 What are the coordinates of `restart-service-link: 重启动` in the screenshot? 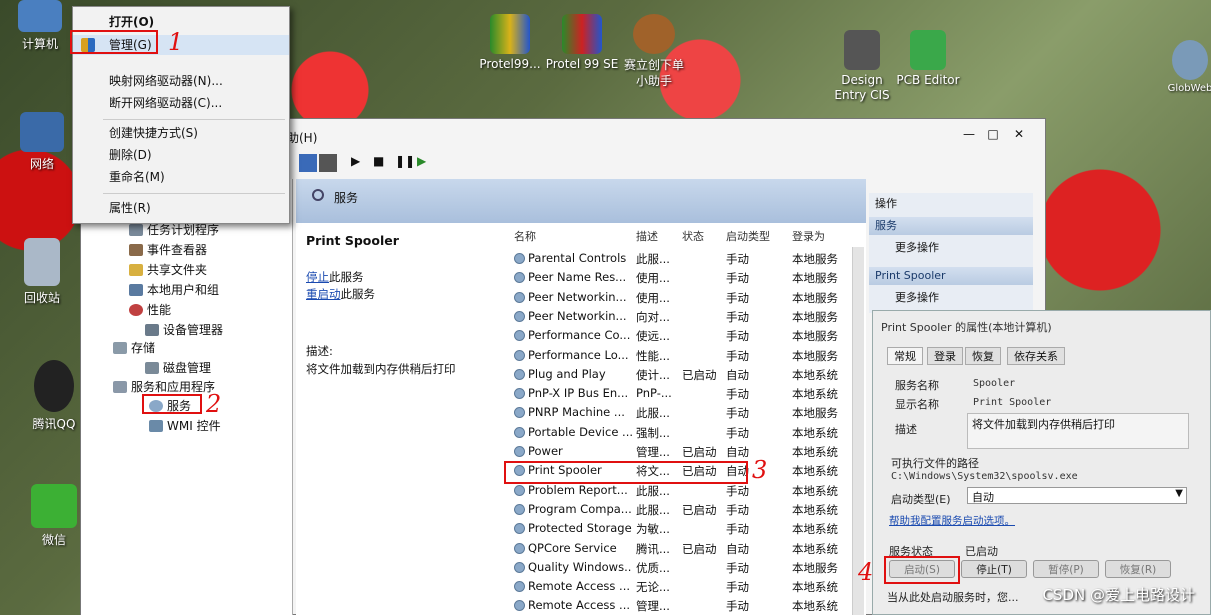 It's located at (323, 294).